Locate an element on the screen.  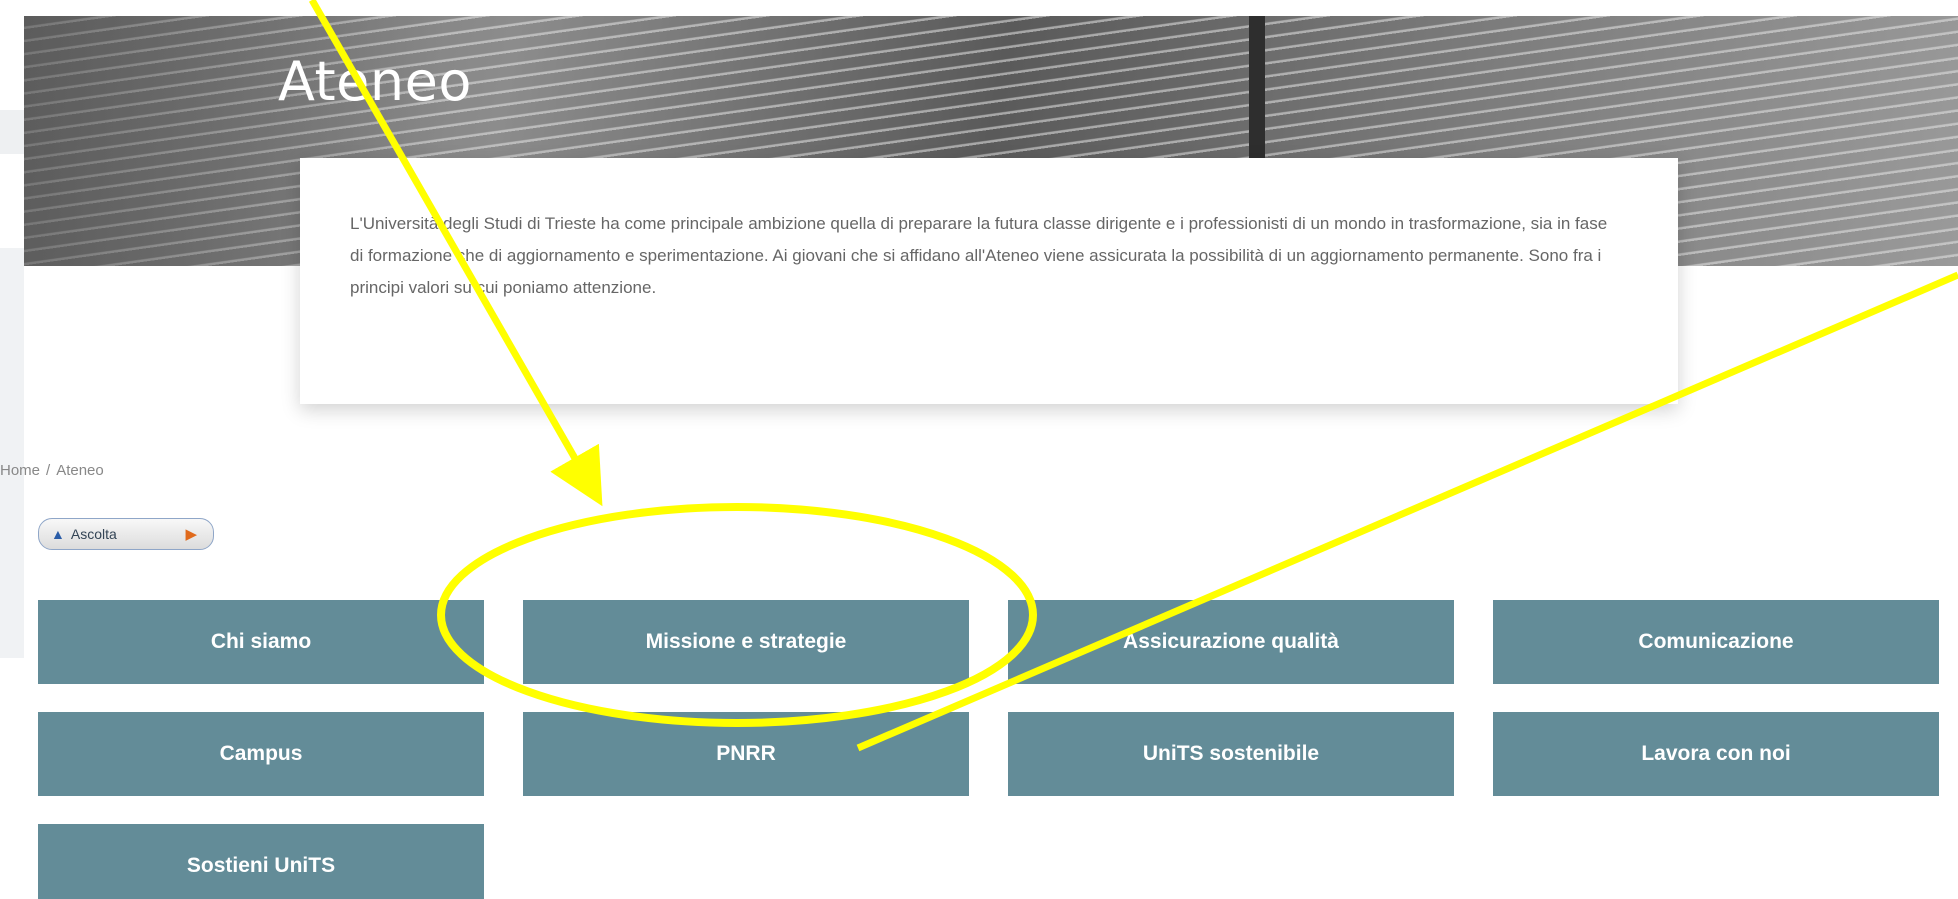
breadcrumb: Home / Ateneo is located at coordinates (55, 470).